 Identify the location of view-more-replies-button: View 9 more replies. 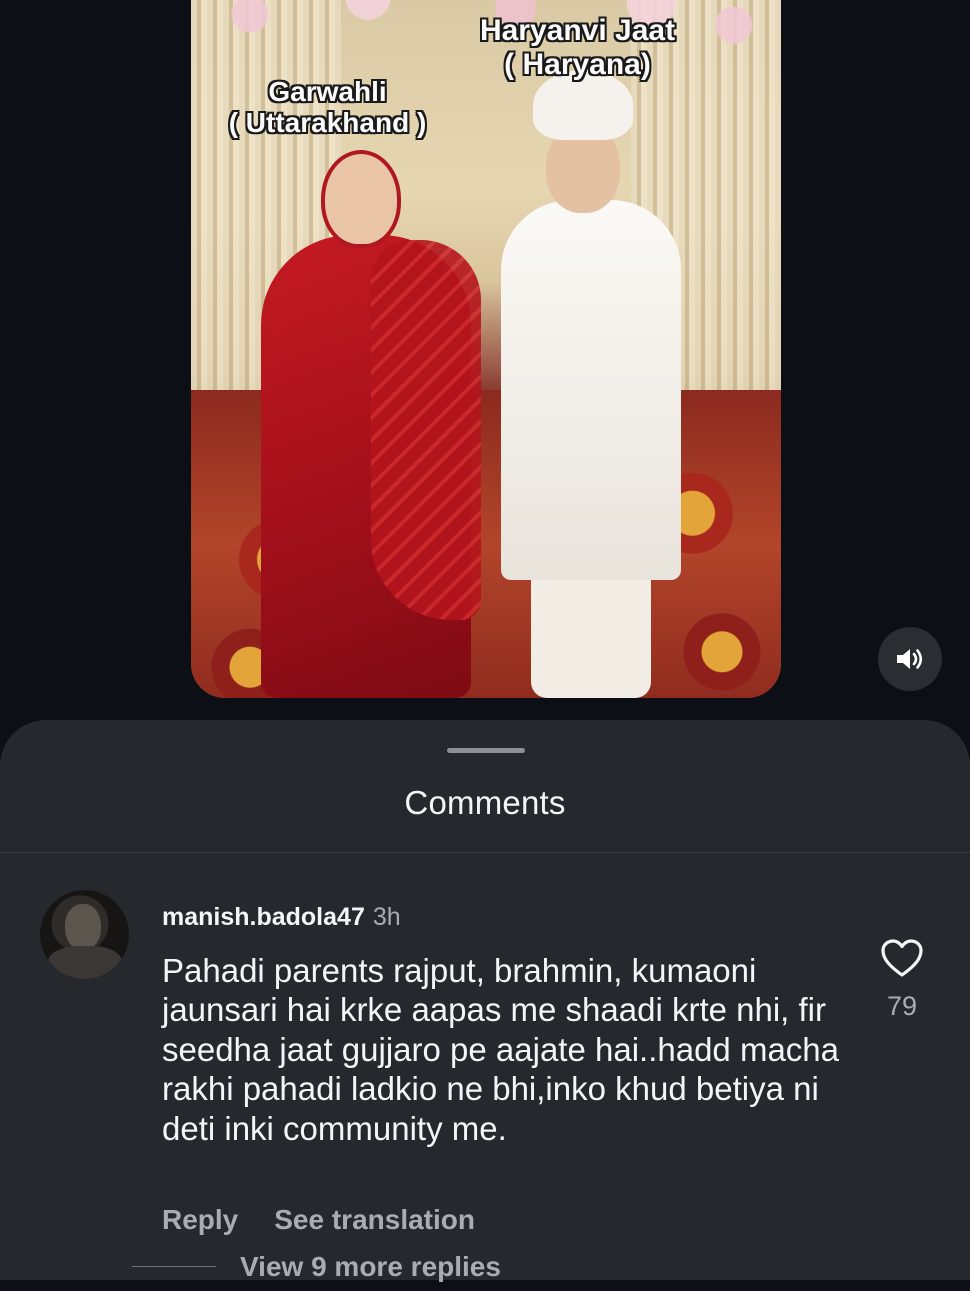
(370, 1267).